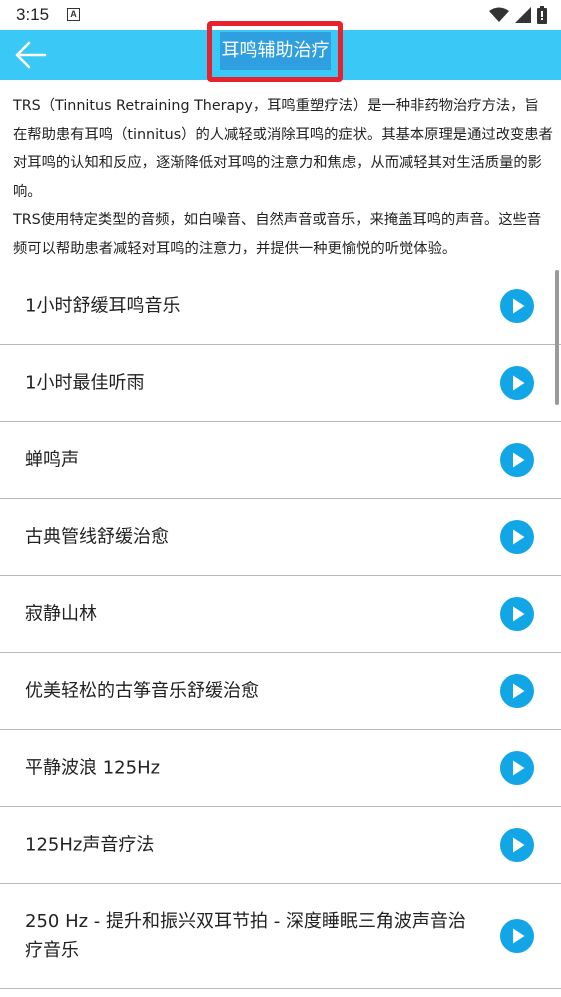 The image size is (561, 997). I want to click on track-item: 寂静山林, so click(280, 614).